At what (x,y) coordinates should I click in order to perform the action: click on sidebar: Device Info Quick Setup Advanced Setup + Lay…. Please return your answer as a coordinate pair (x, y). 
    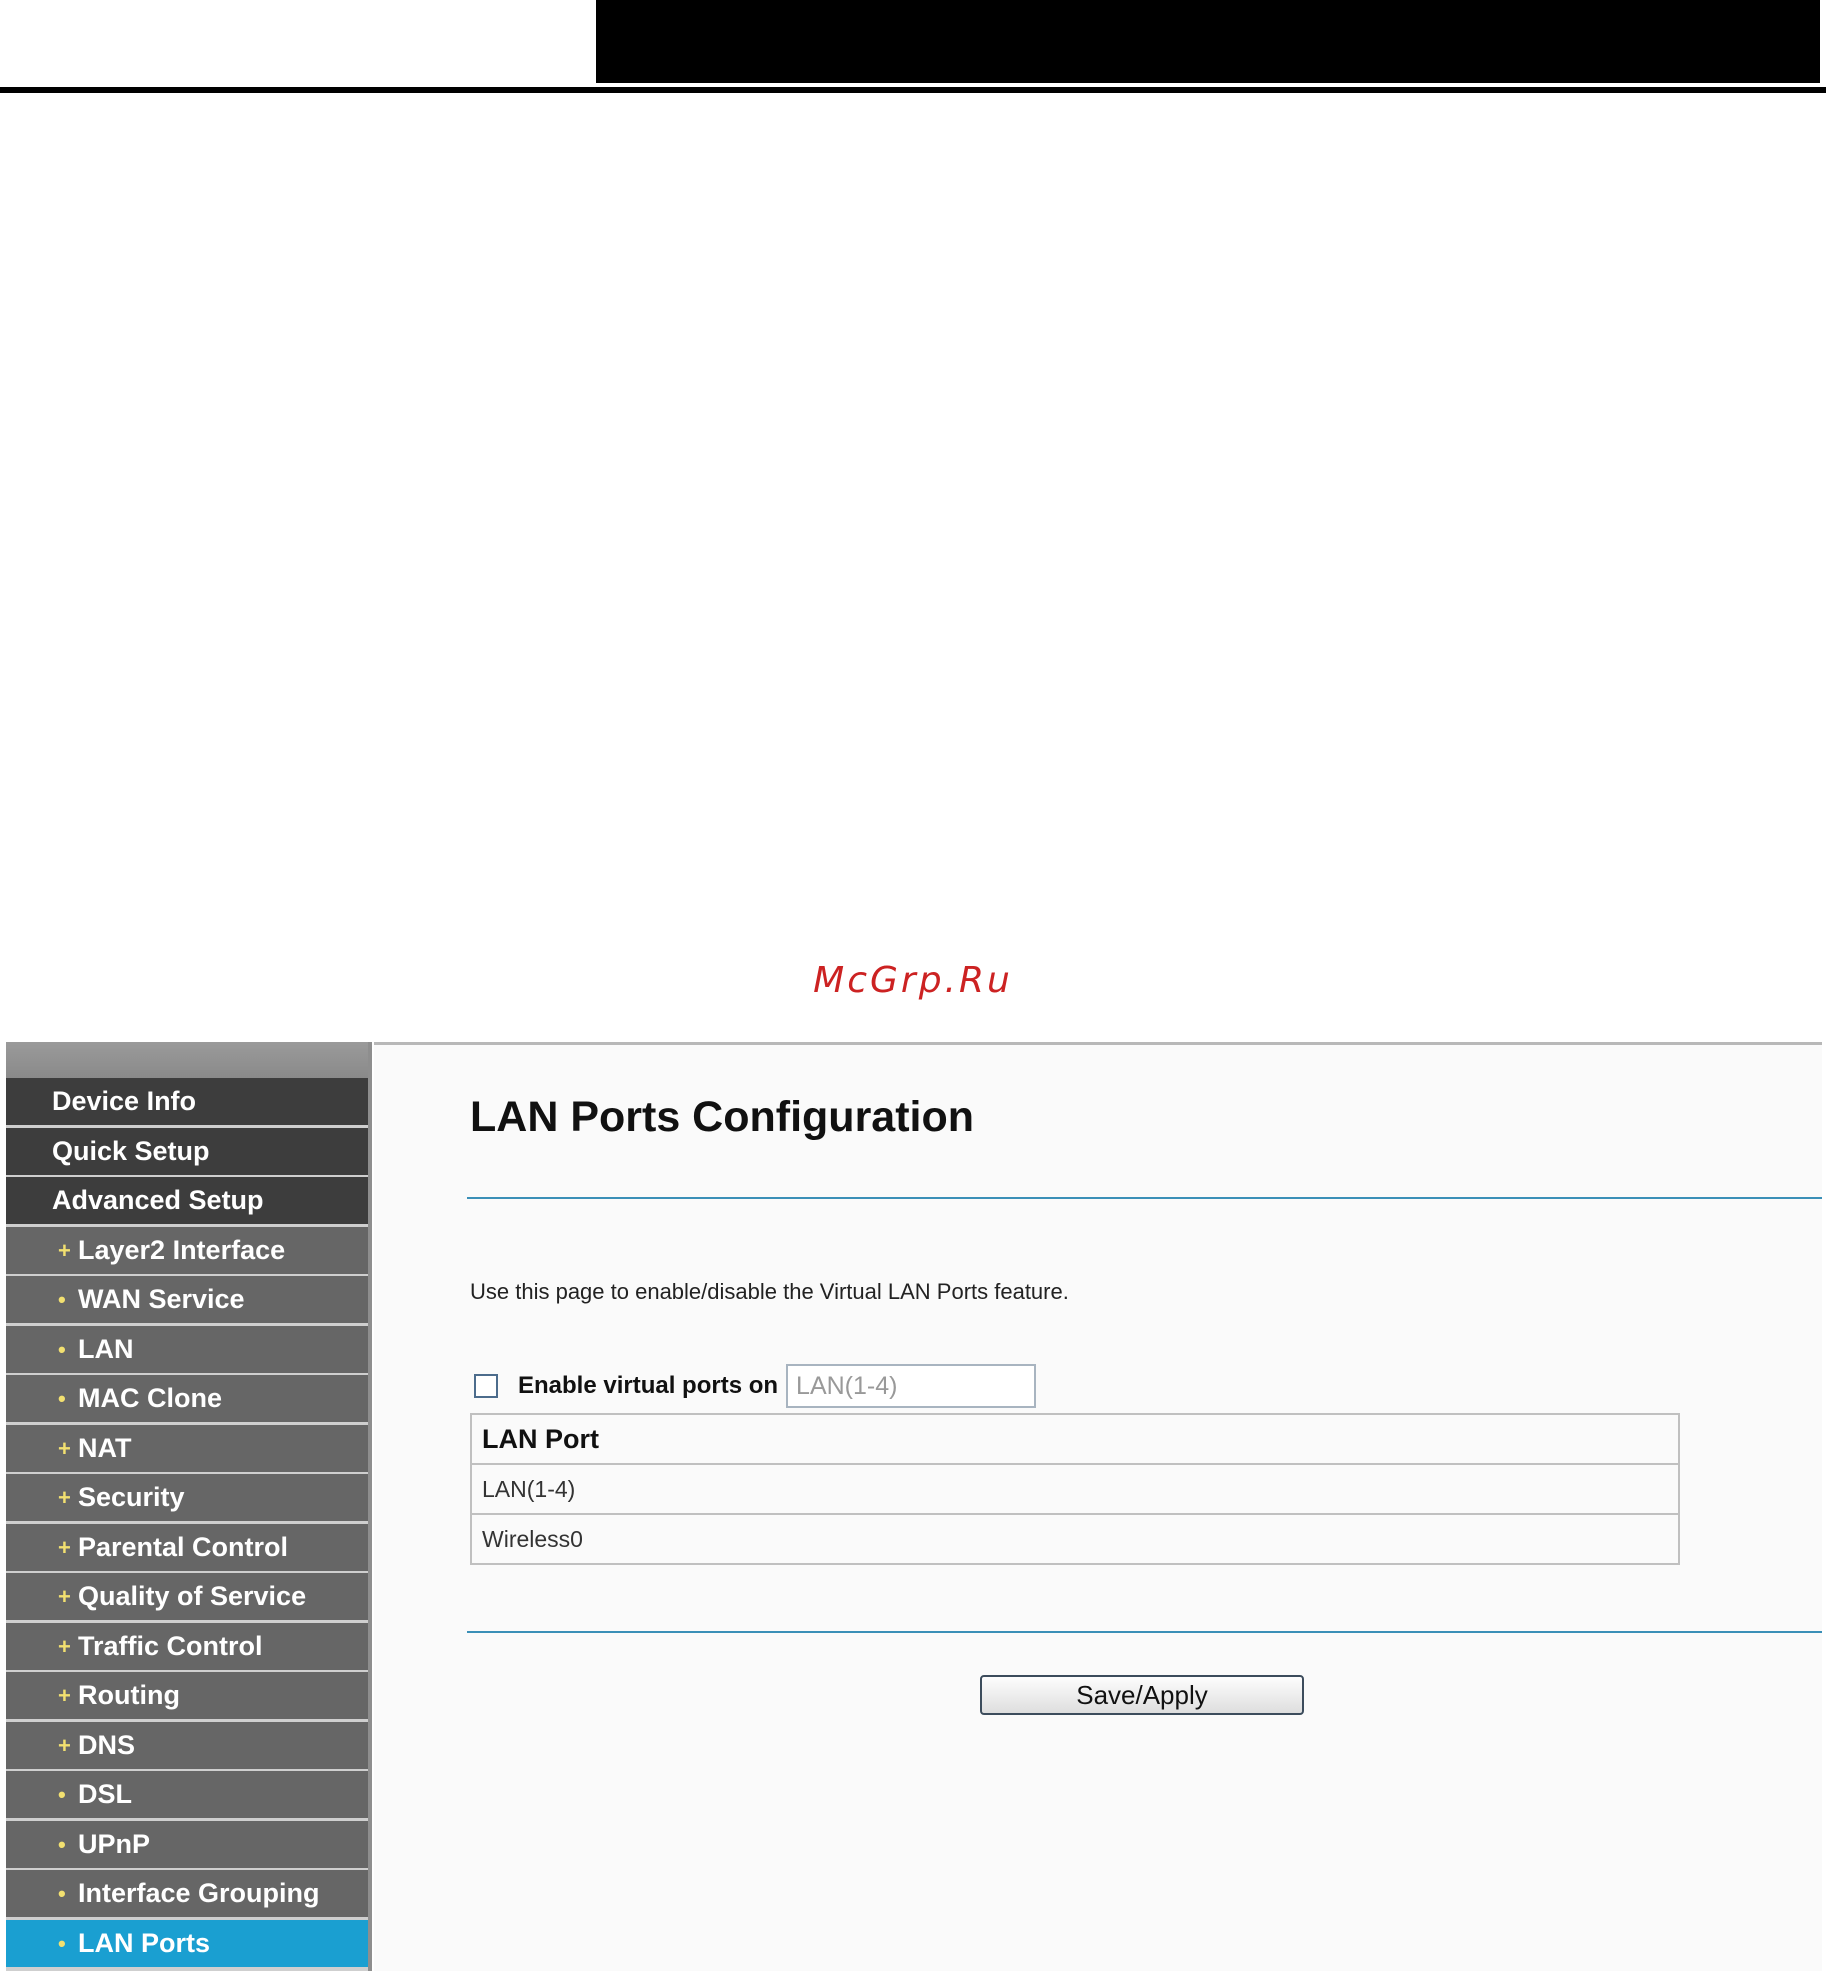
    Looking at the image, I should click on (189, 1506).